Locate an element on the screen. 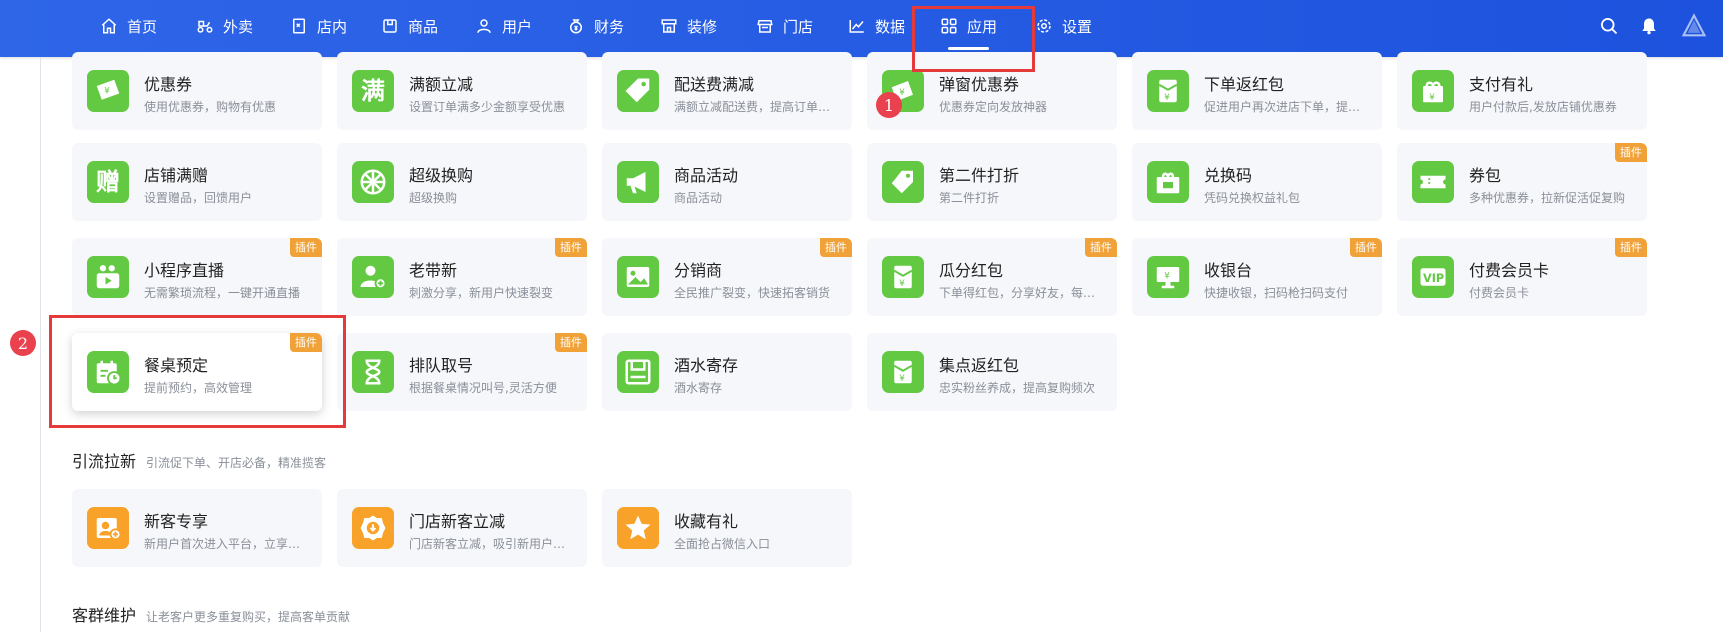 Image resolution: width=1723 pixels, height=632 pixels. app-card-referral: 老带新 刺激分享，新用户快速裂变 插件 is located at coordinates (462, 277).